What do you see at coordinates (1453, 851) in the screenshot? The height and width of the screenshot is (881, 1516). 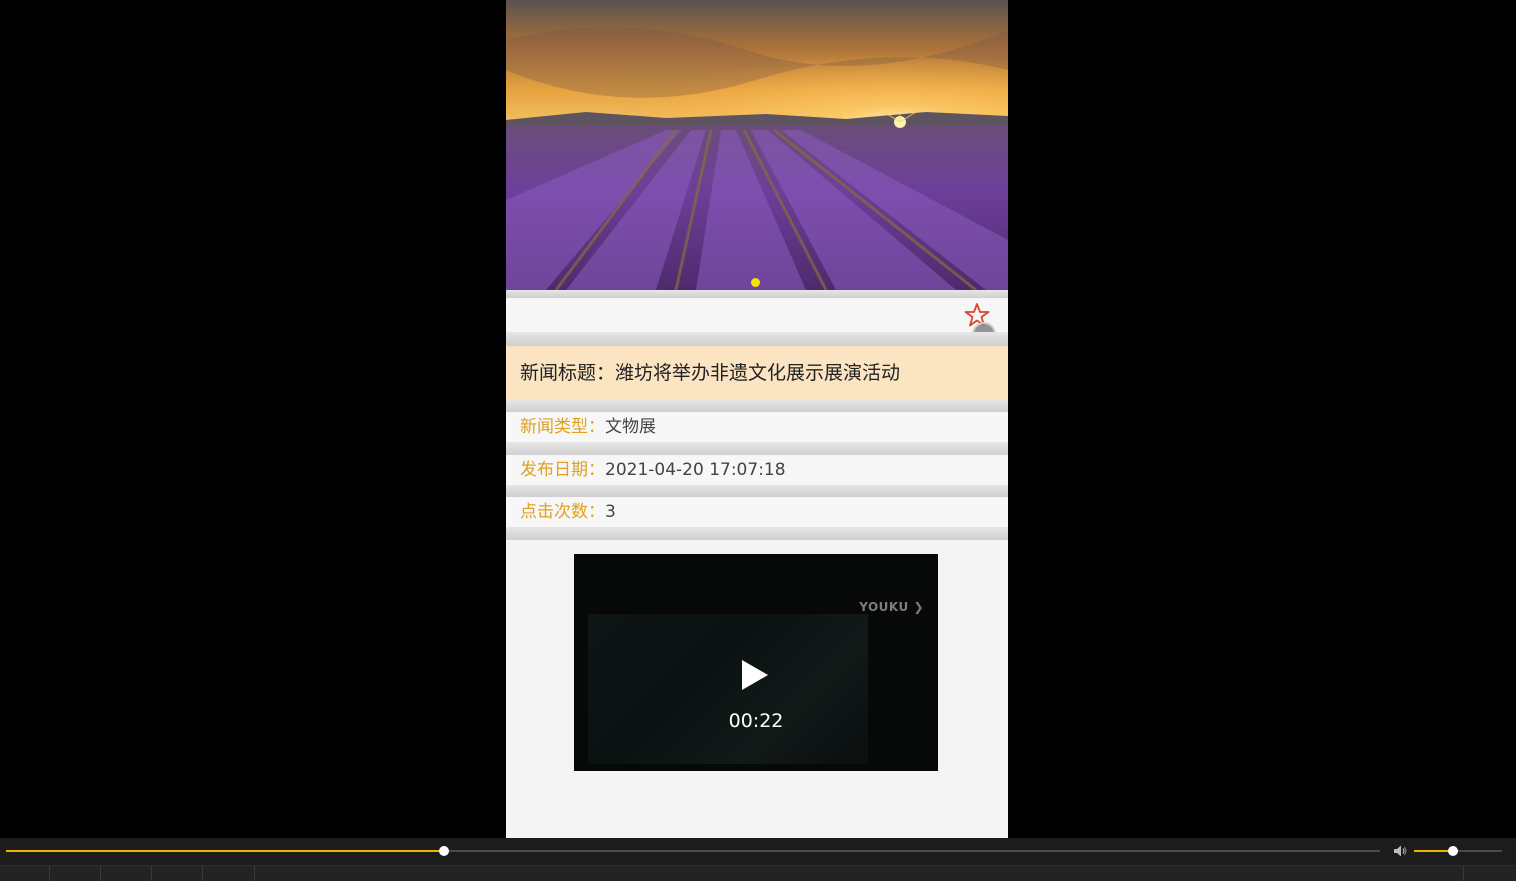 I see `volume-slider-handle` at bounding box center [1453, 851].